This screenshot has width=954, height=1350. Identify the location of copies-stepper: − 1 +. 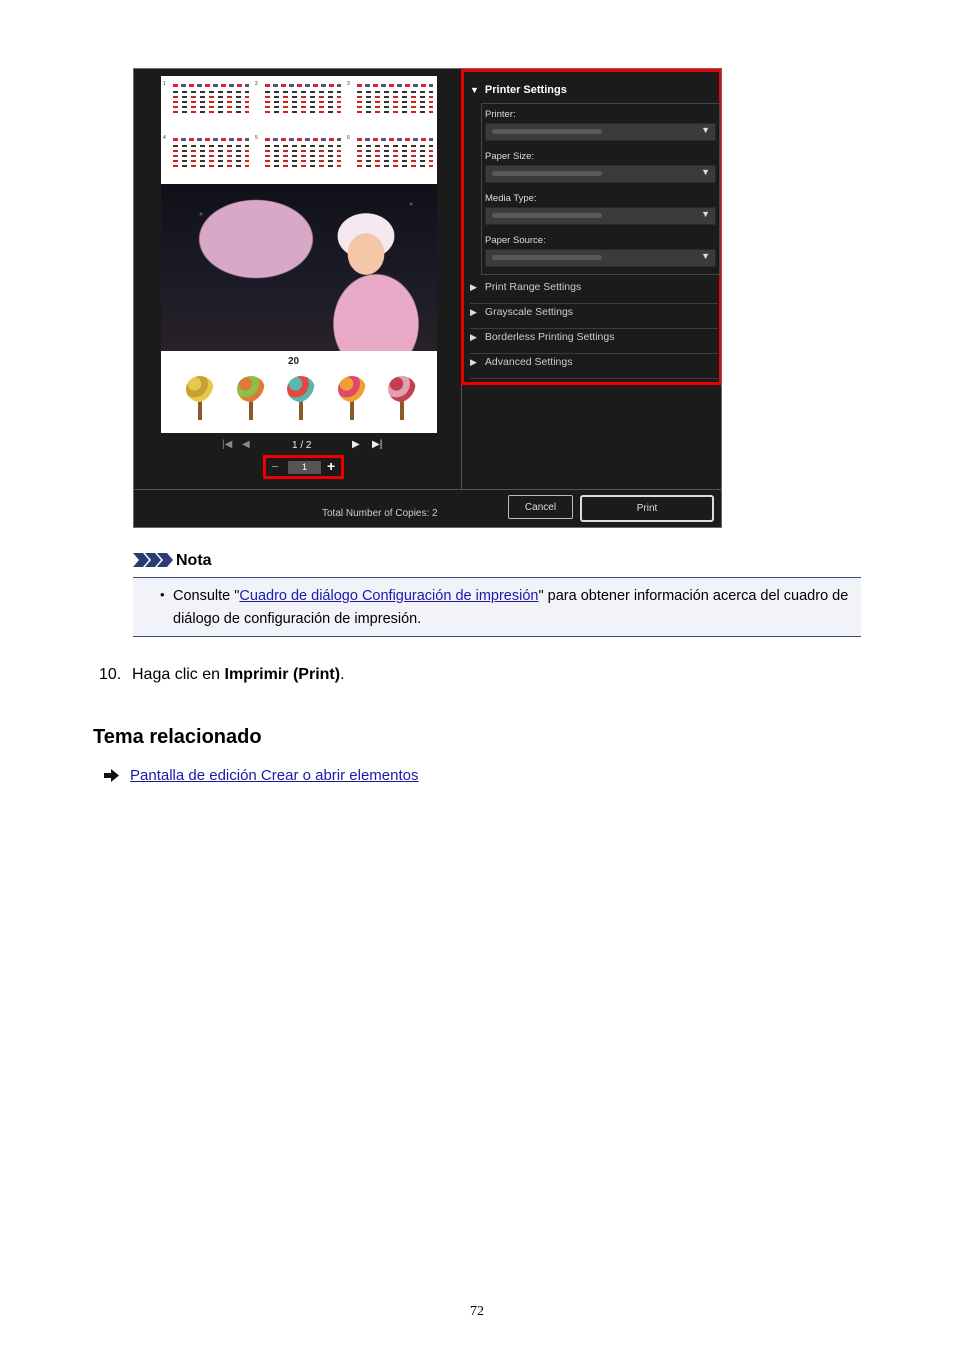
(303, 467).